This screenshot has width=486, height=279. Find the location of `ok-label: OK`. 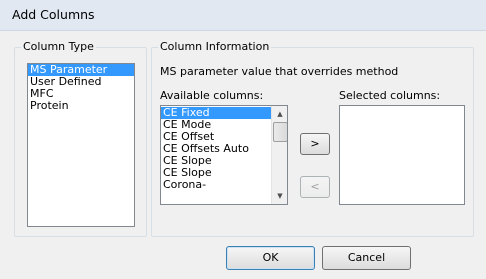

ok-label: OK is located at coordinates (270, 257).